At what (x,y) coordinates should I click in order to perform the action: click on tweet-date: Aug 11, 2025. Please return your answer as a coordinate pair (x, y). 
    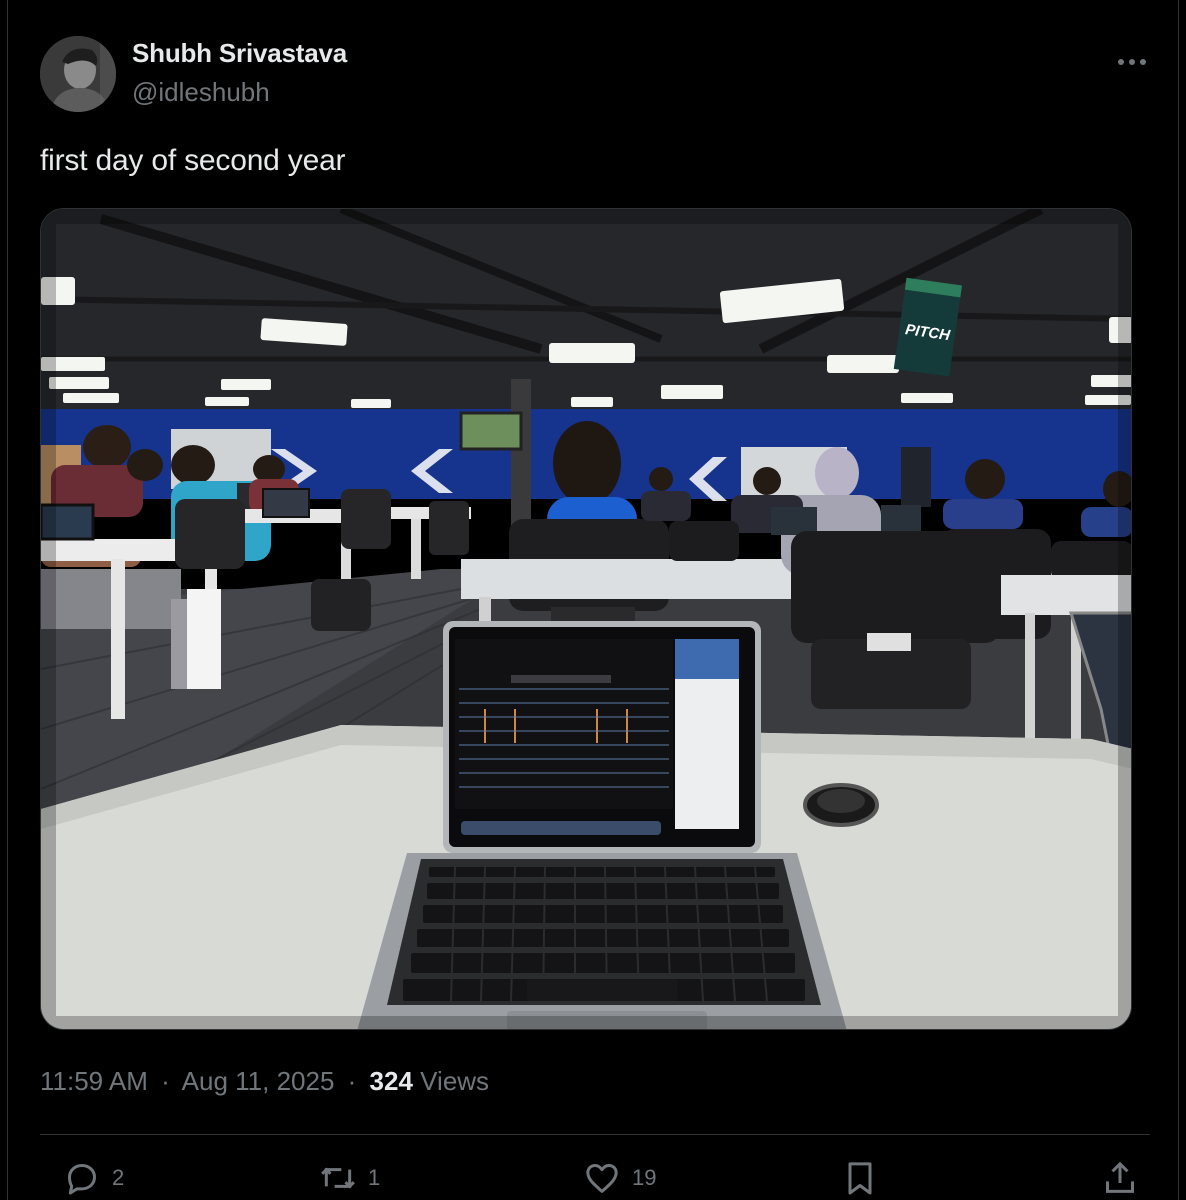
    Looking at the image, I should click on (258, 1081).